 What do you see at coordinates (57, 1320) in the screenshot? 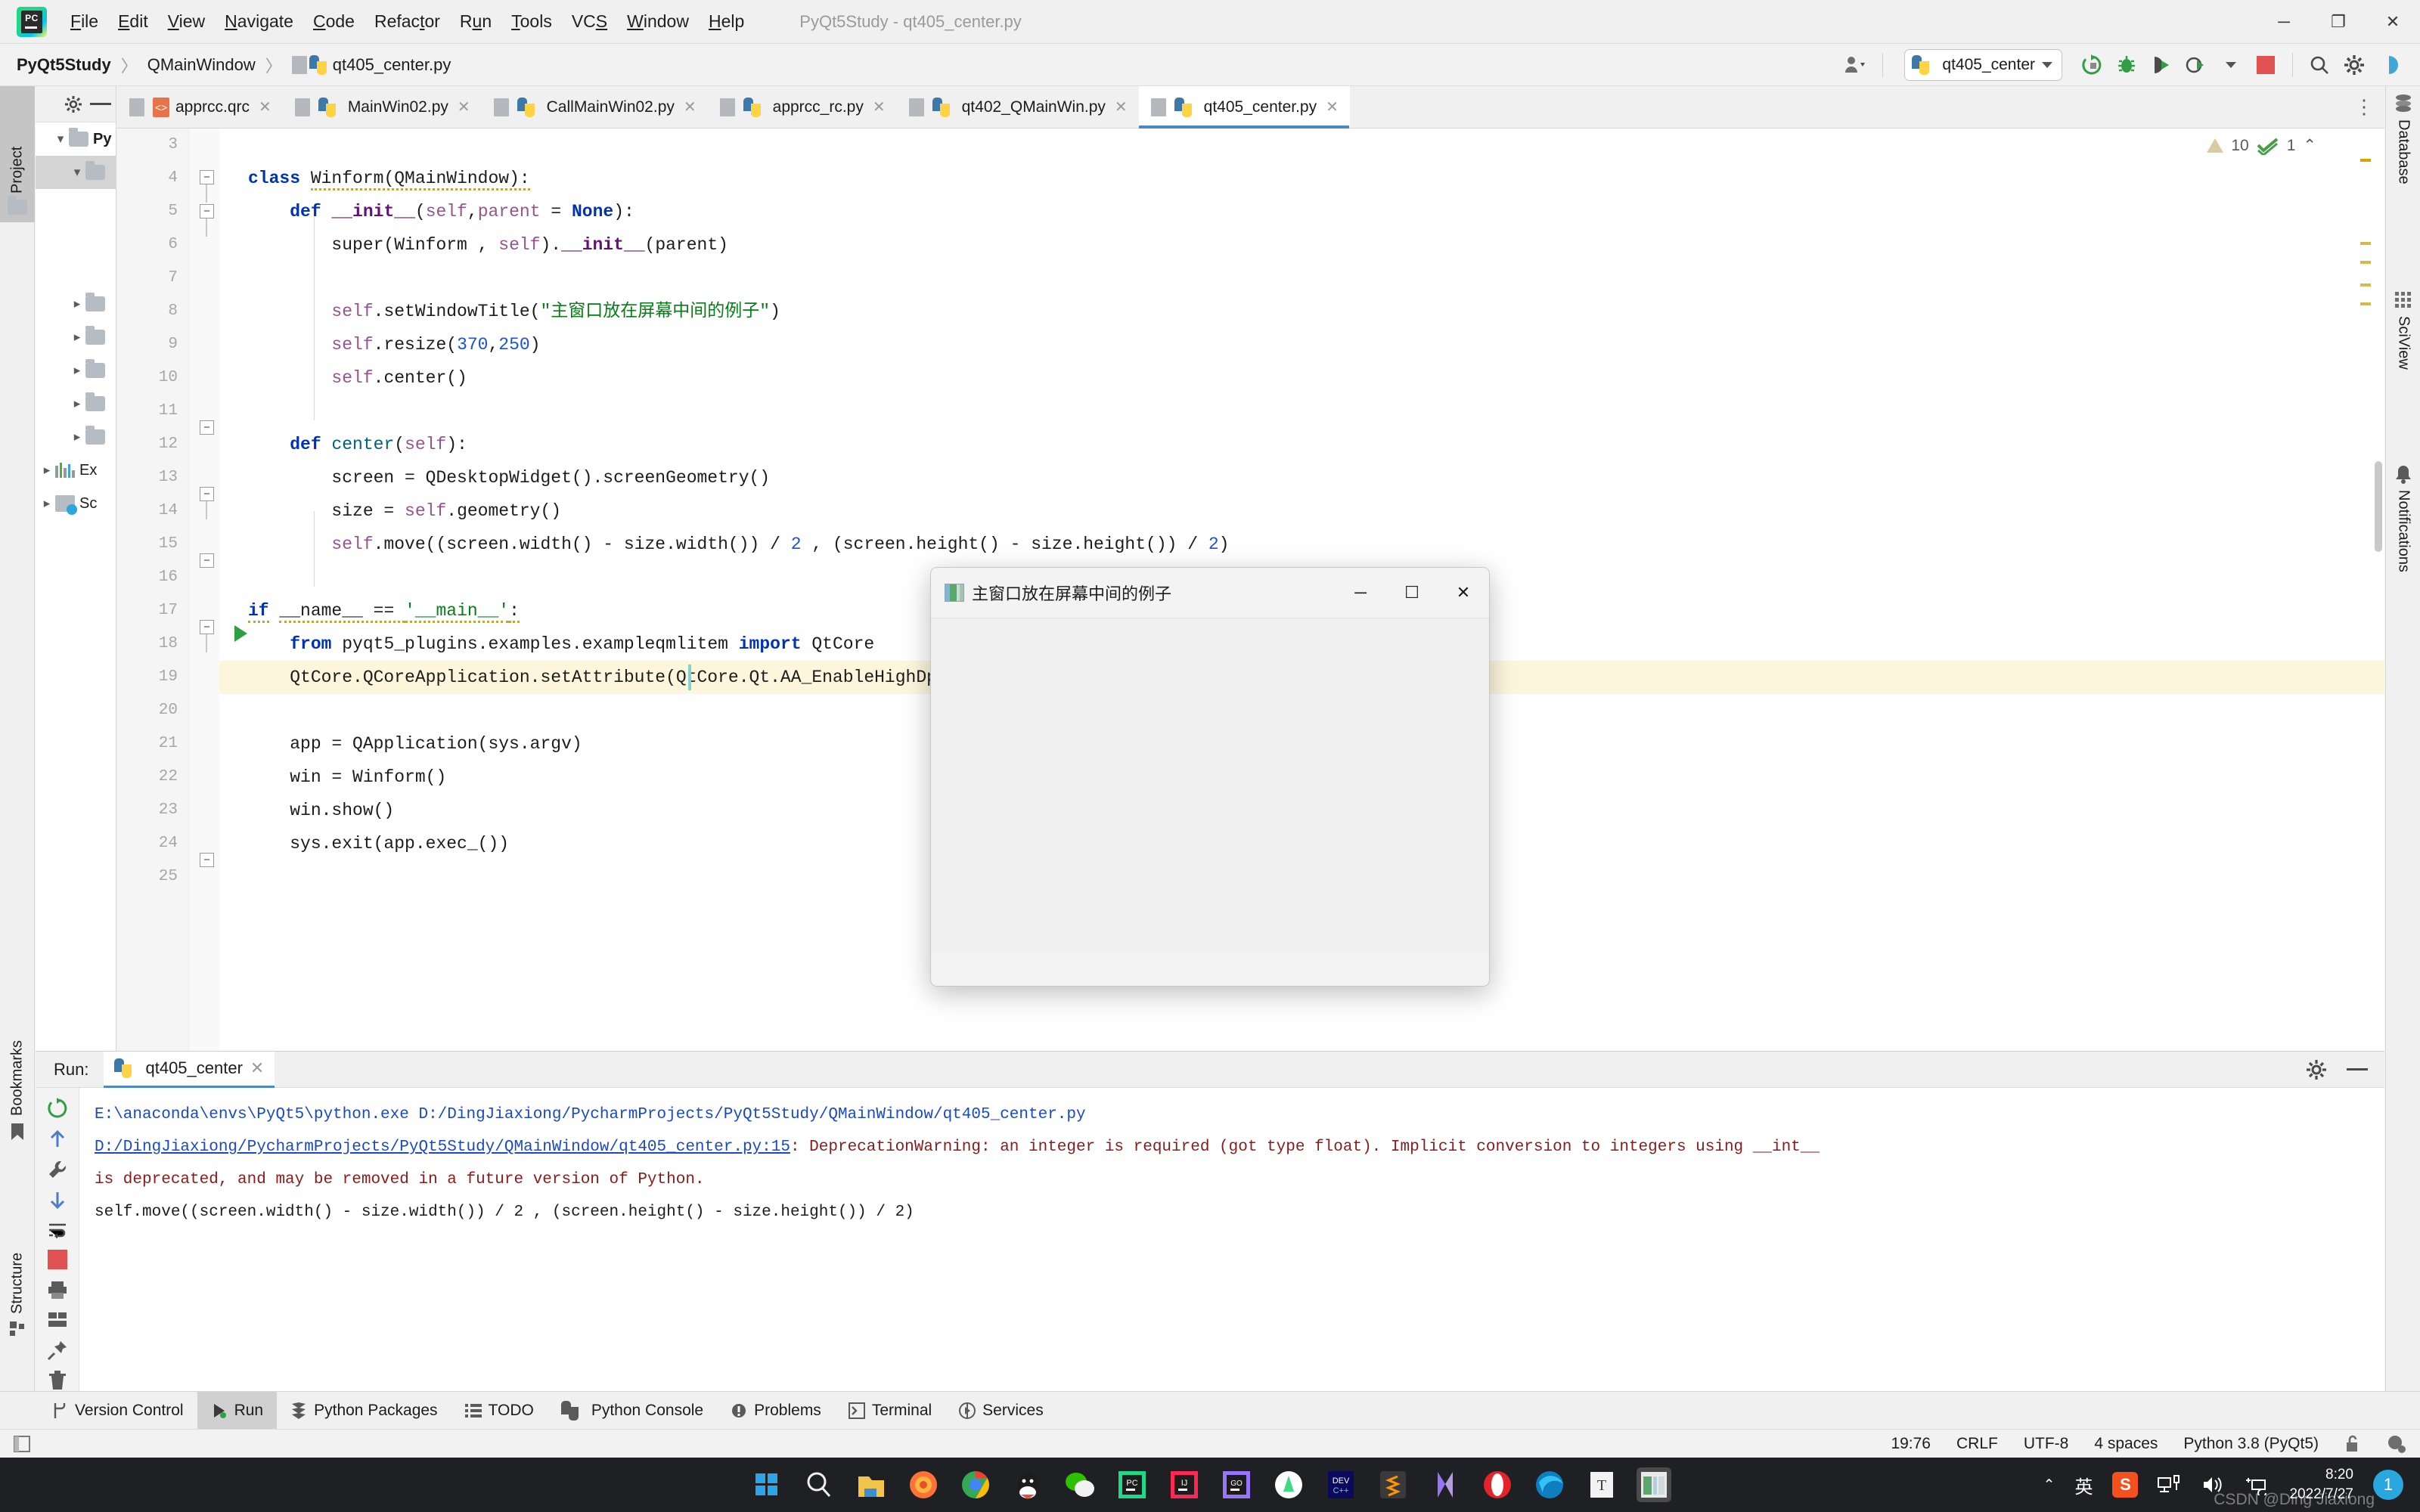
I see `layout-icon` at bounding box center [57, 1320].